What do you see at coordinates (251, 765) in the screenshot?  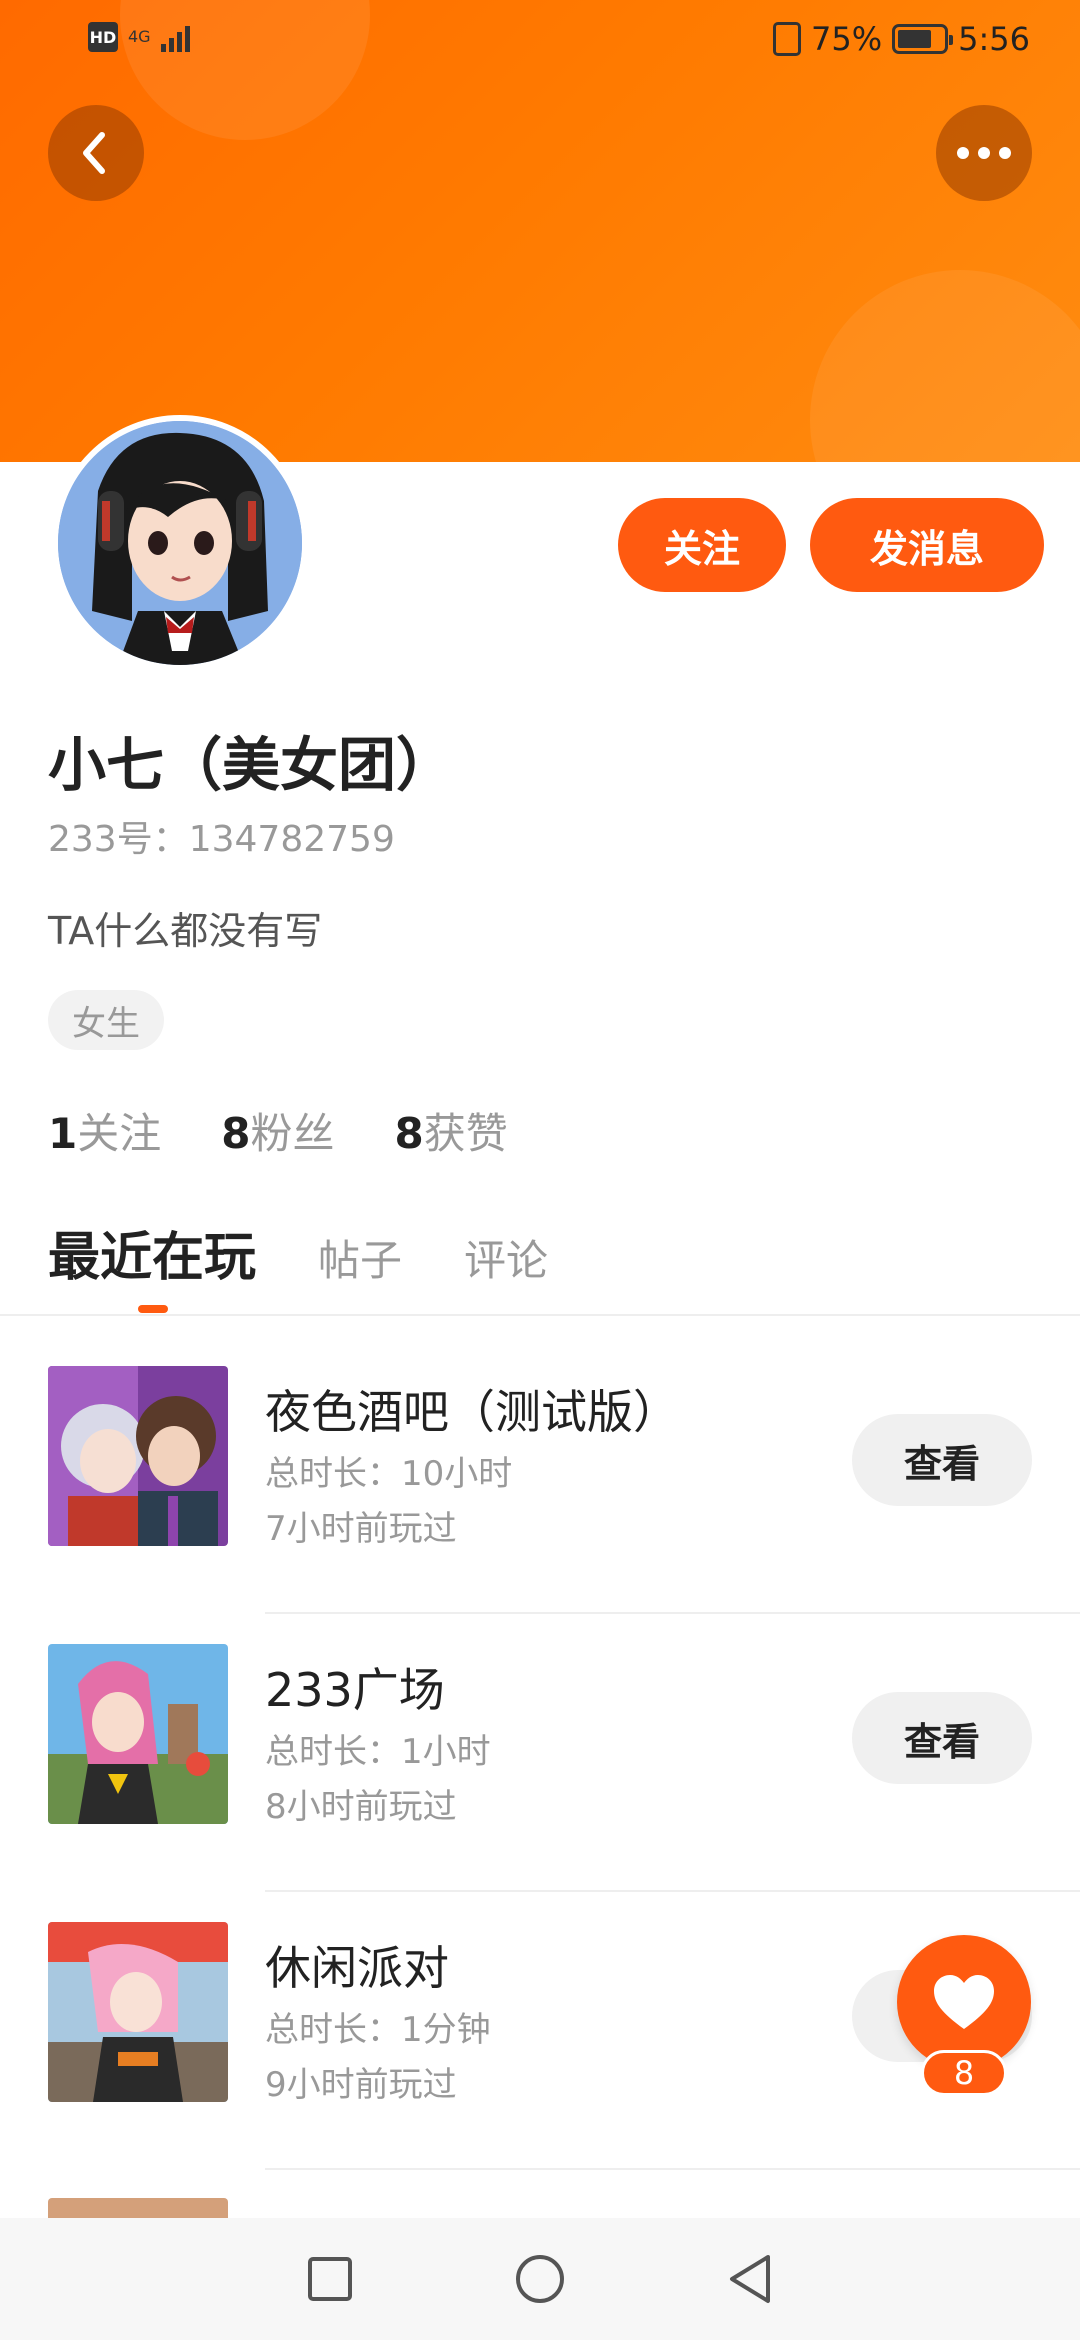 I see `profile-name: 小七（美女团）` at bounding box center [251, 765].